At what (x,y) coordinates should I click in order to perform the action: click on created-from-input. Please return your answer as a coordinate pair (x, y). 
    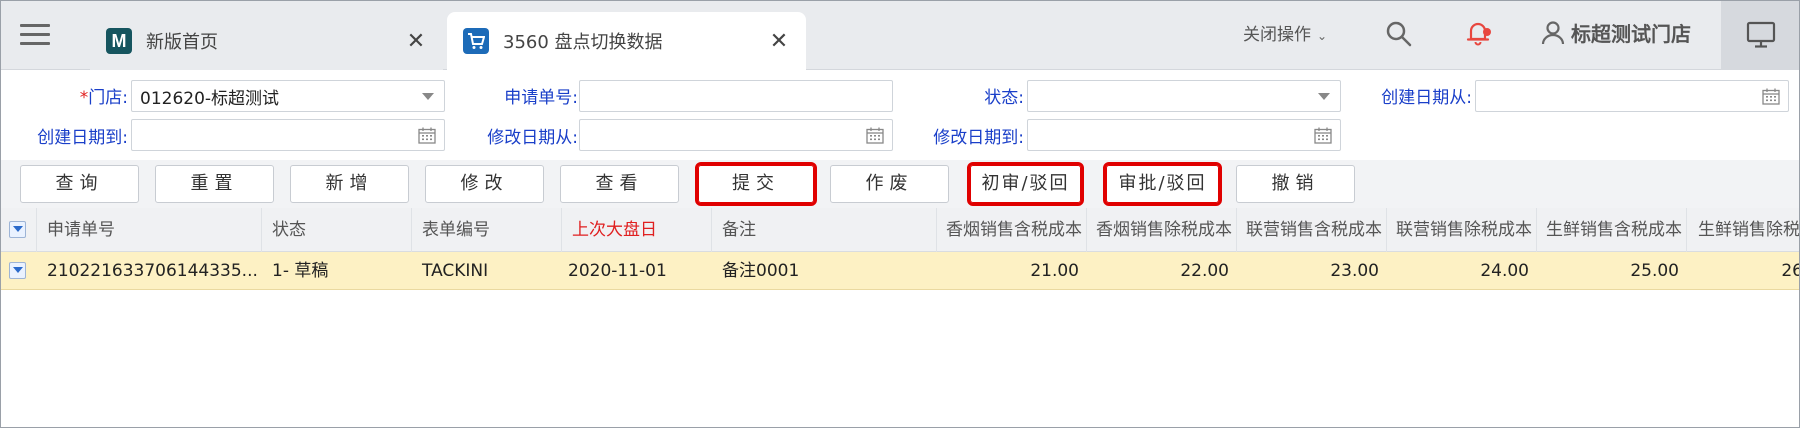
    Looking at the image, I should click on (1632, 96).